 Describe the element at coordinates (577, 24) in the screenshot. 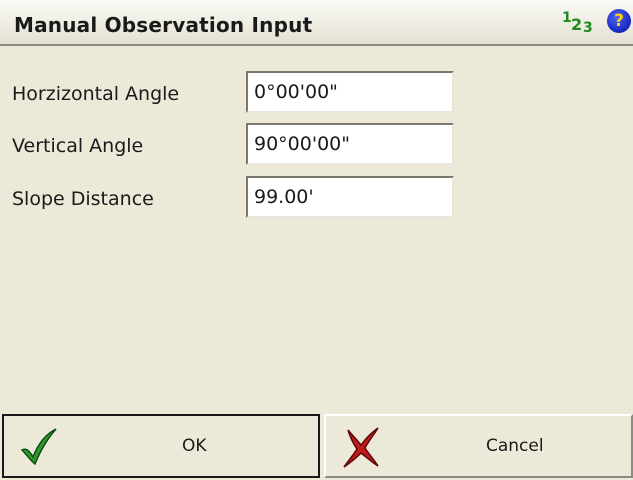

I see `mode-digit-2: 2` at that location.